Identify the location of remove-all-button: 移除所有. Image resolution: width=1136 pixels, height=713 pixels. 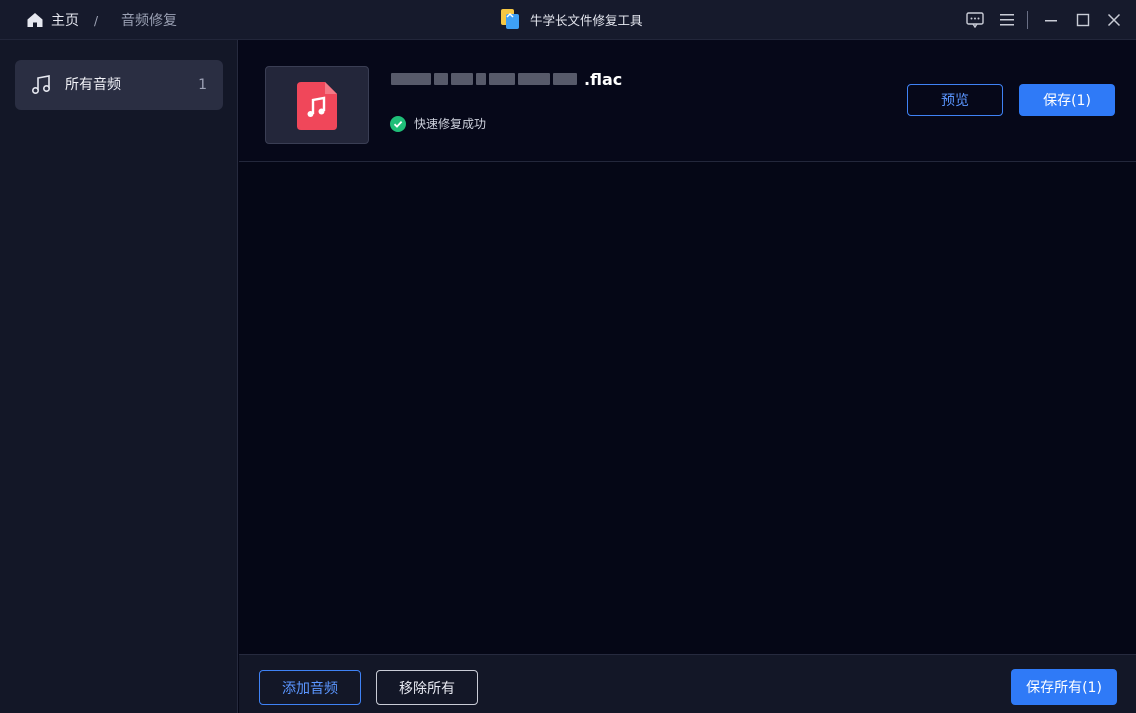
(427, 687).